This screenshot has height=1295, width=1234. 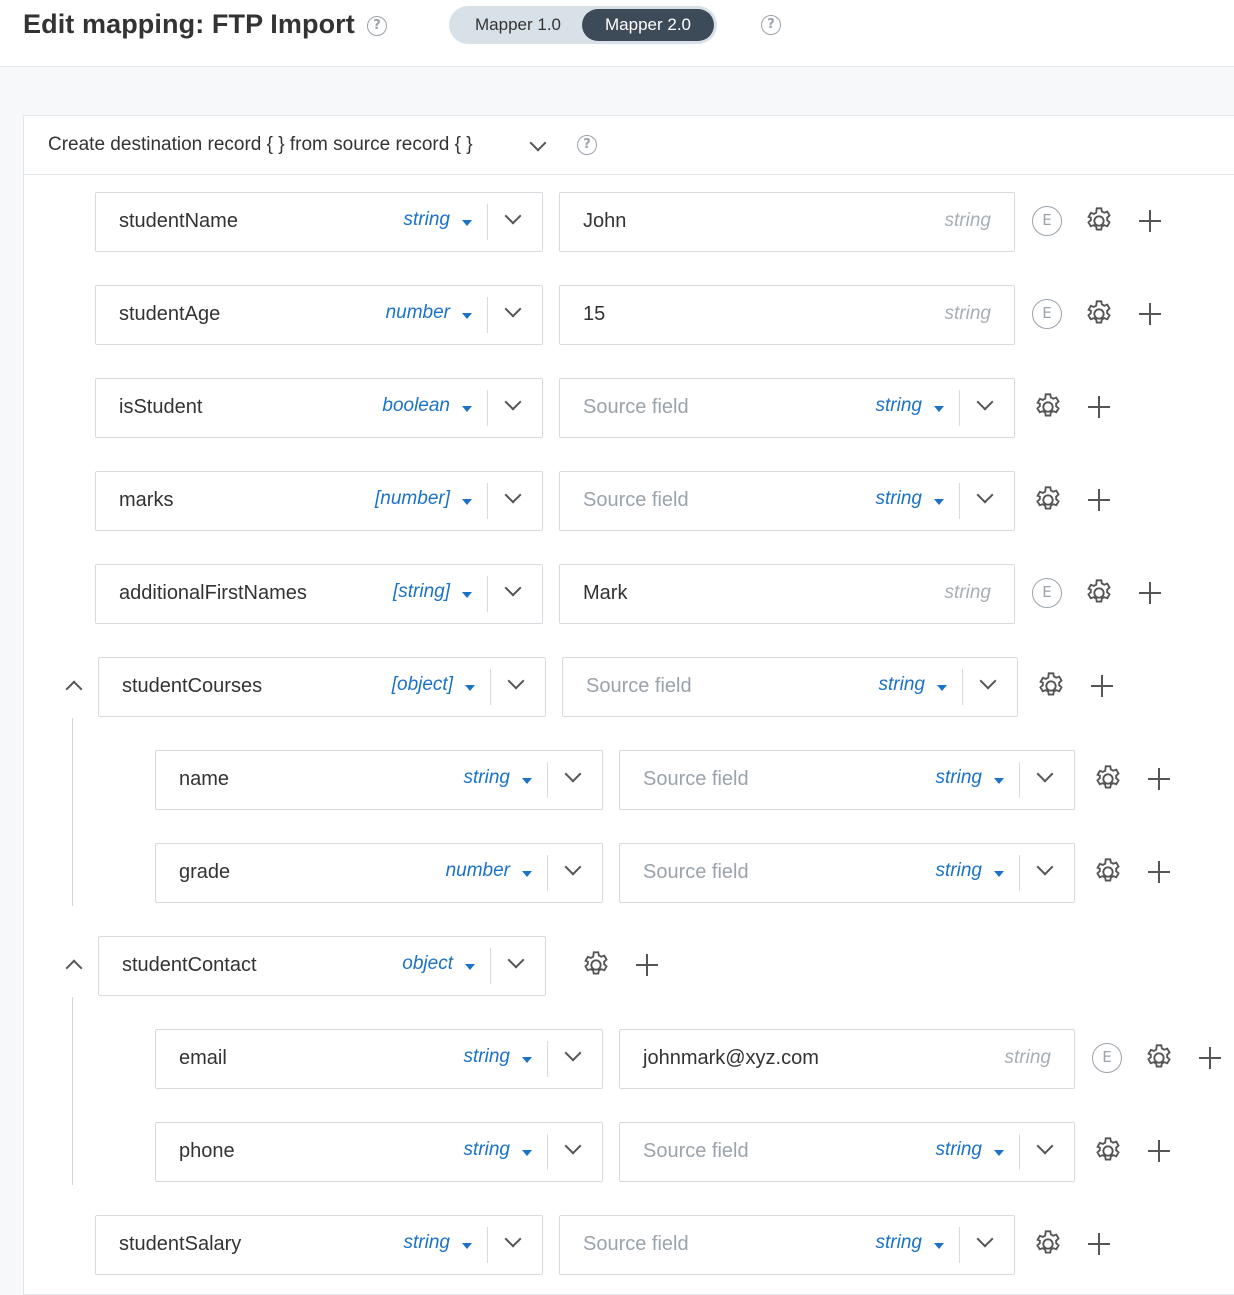 I want to click on destination-type-selector: [string], so click(x=421, y=592).